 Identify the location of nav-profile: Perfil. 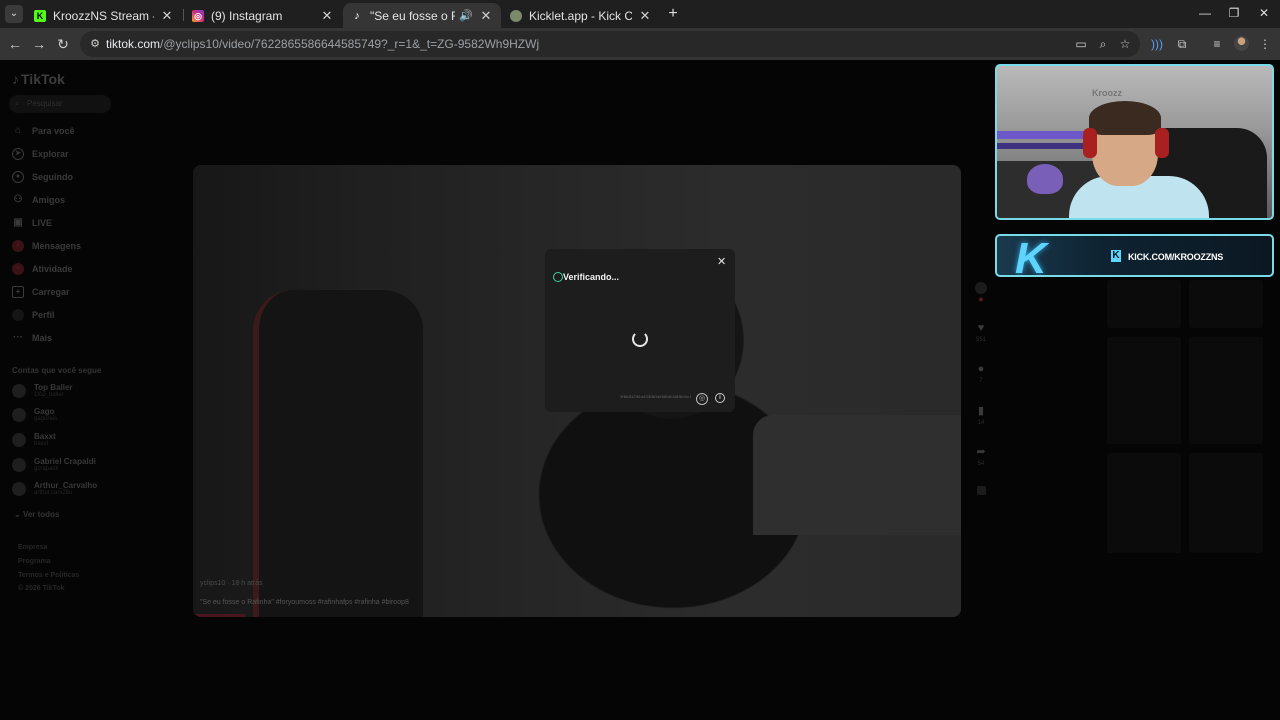
(33, 315).